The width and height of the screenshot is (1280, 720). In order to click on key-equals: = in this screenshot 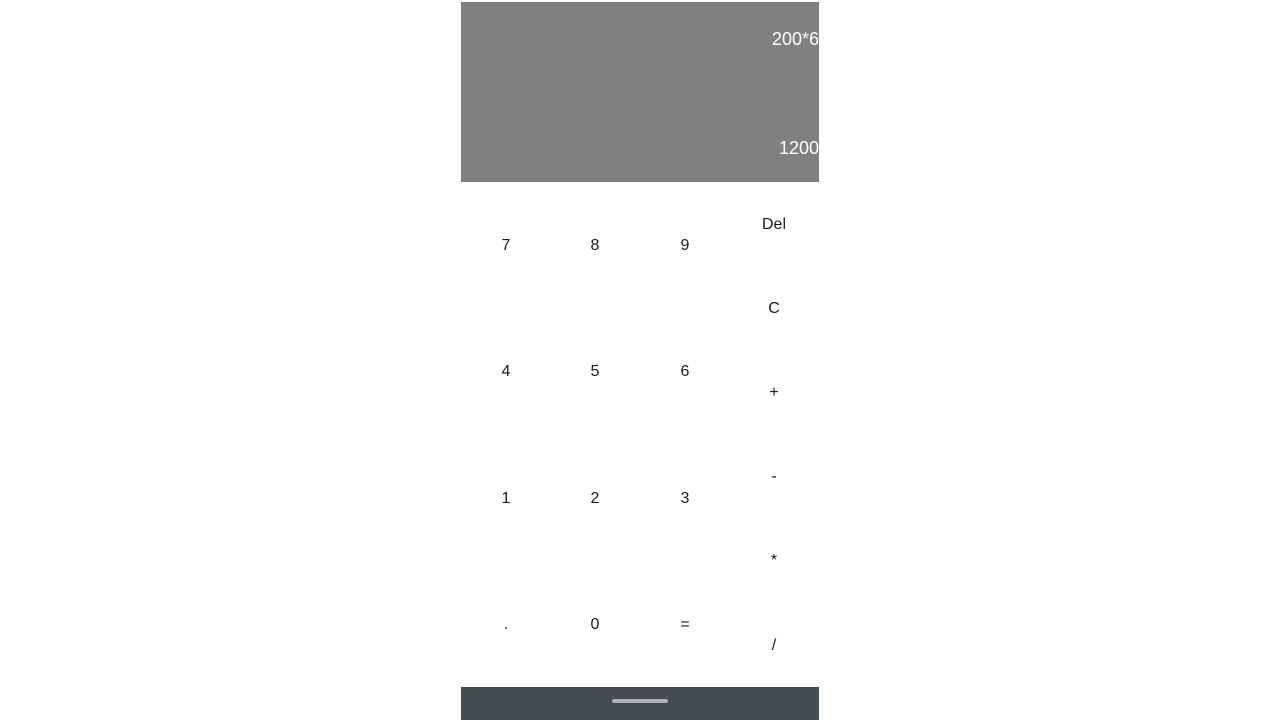, I will do `click(685, 625)`.